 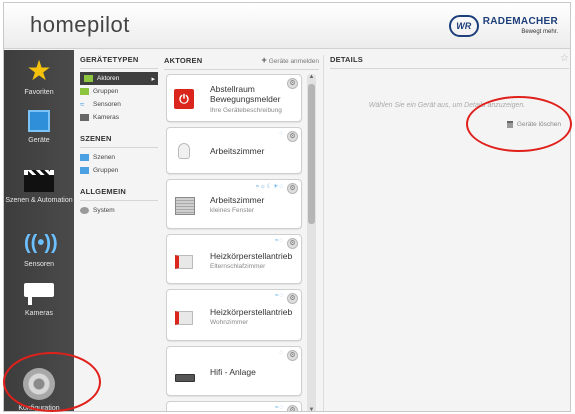 I want to click on device-types-heading: GERÄTETYPEN, so click(x=119, y=62).